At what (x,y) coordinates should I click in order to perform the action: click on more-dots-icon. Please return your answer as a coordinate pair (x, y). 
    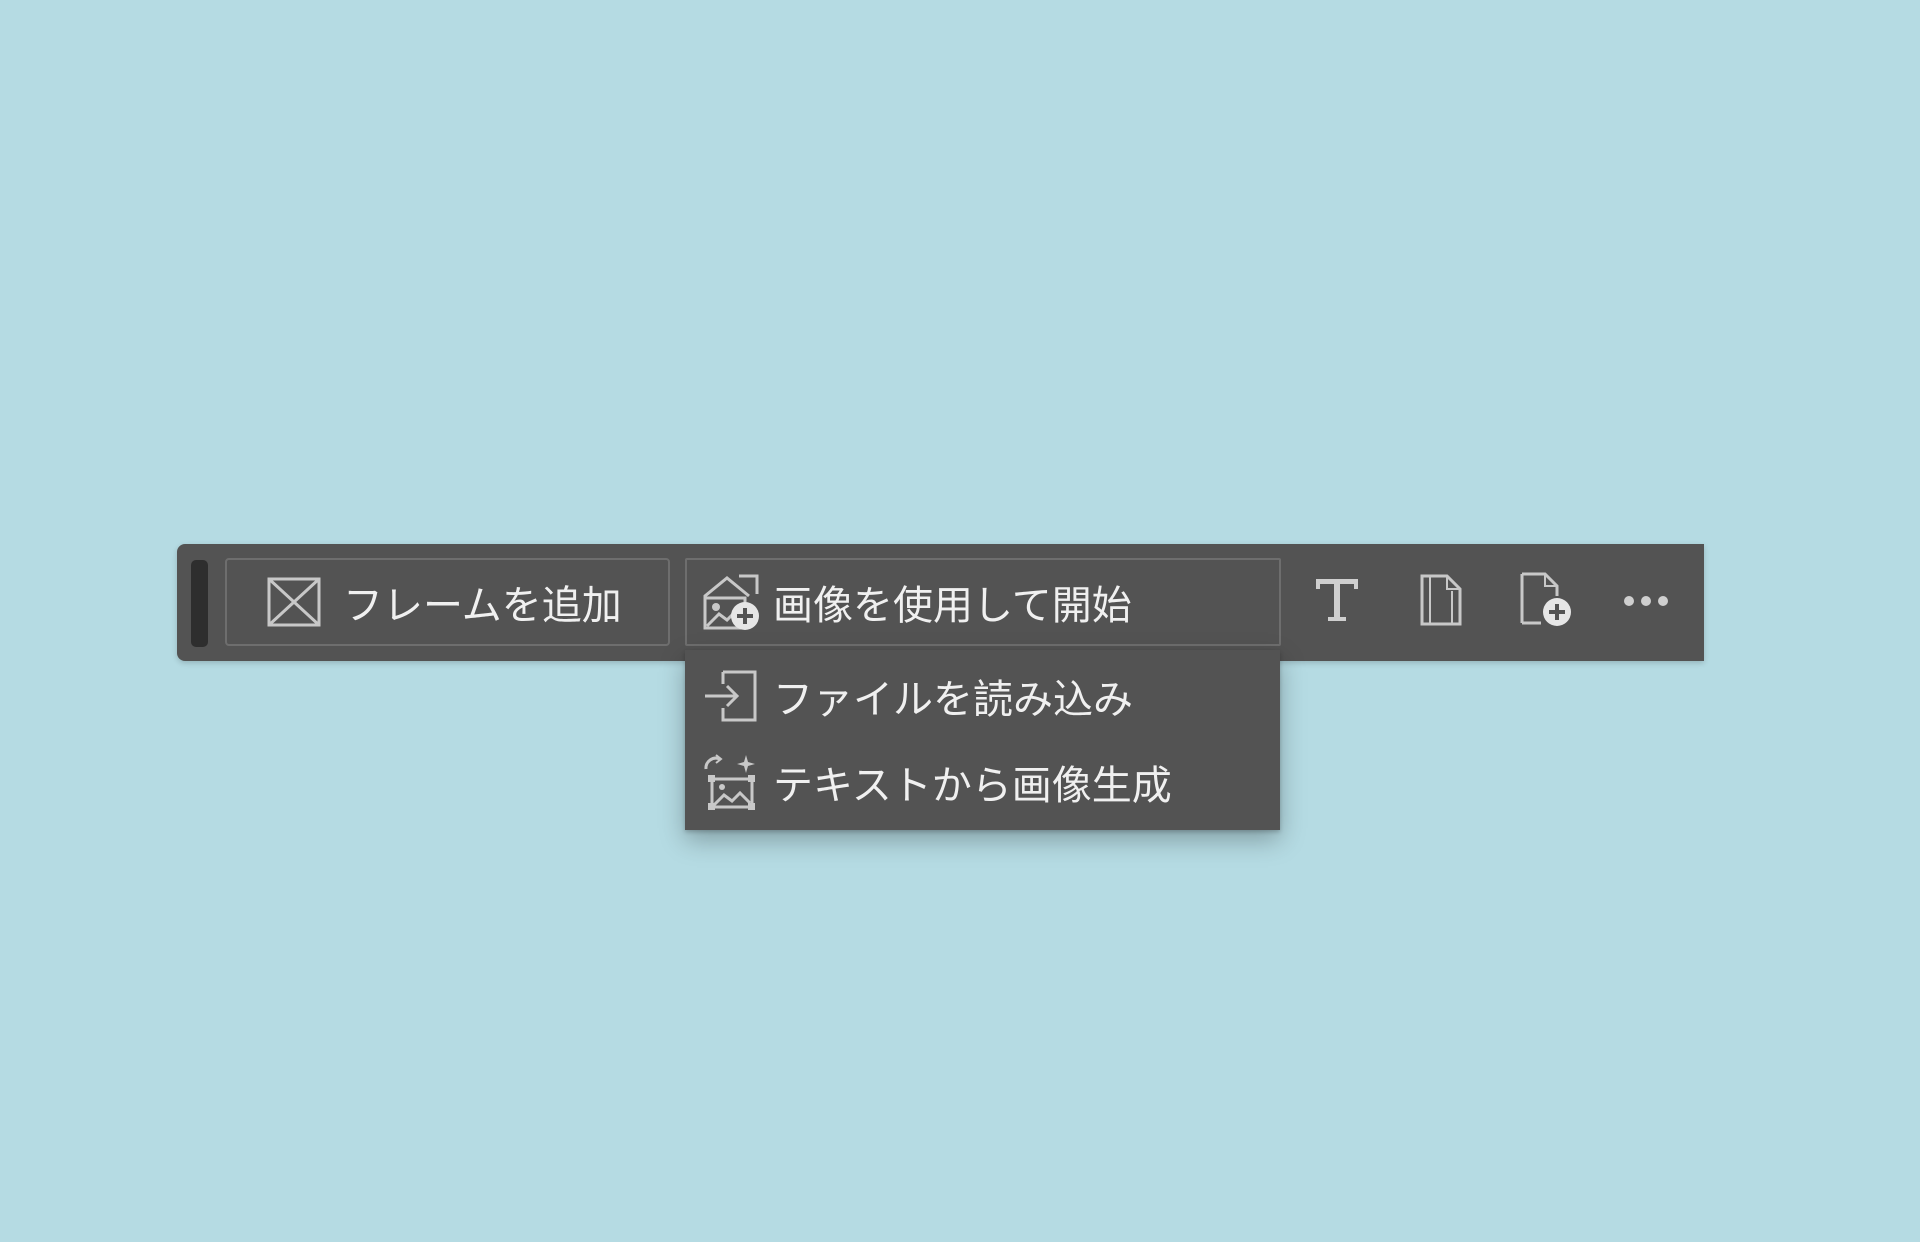
    Looking at the image, I should click on (1646, 602).